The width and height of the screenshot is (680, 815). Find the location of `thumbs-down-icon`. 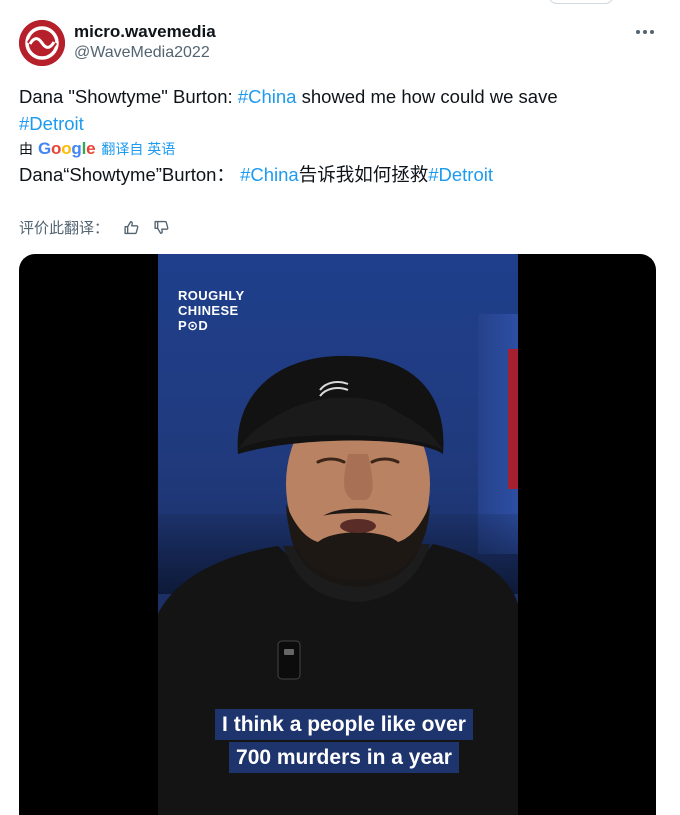

thumbs-down-icon is located at coordinates (161, 227).